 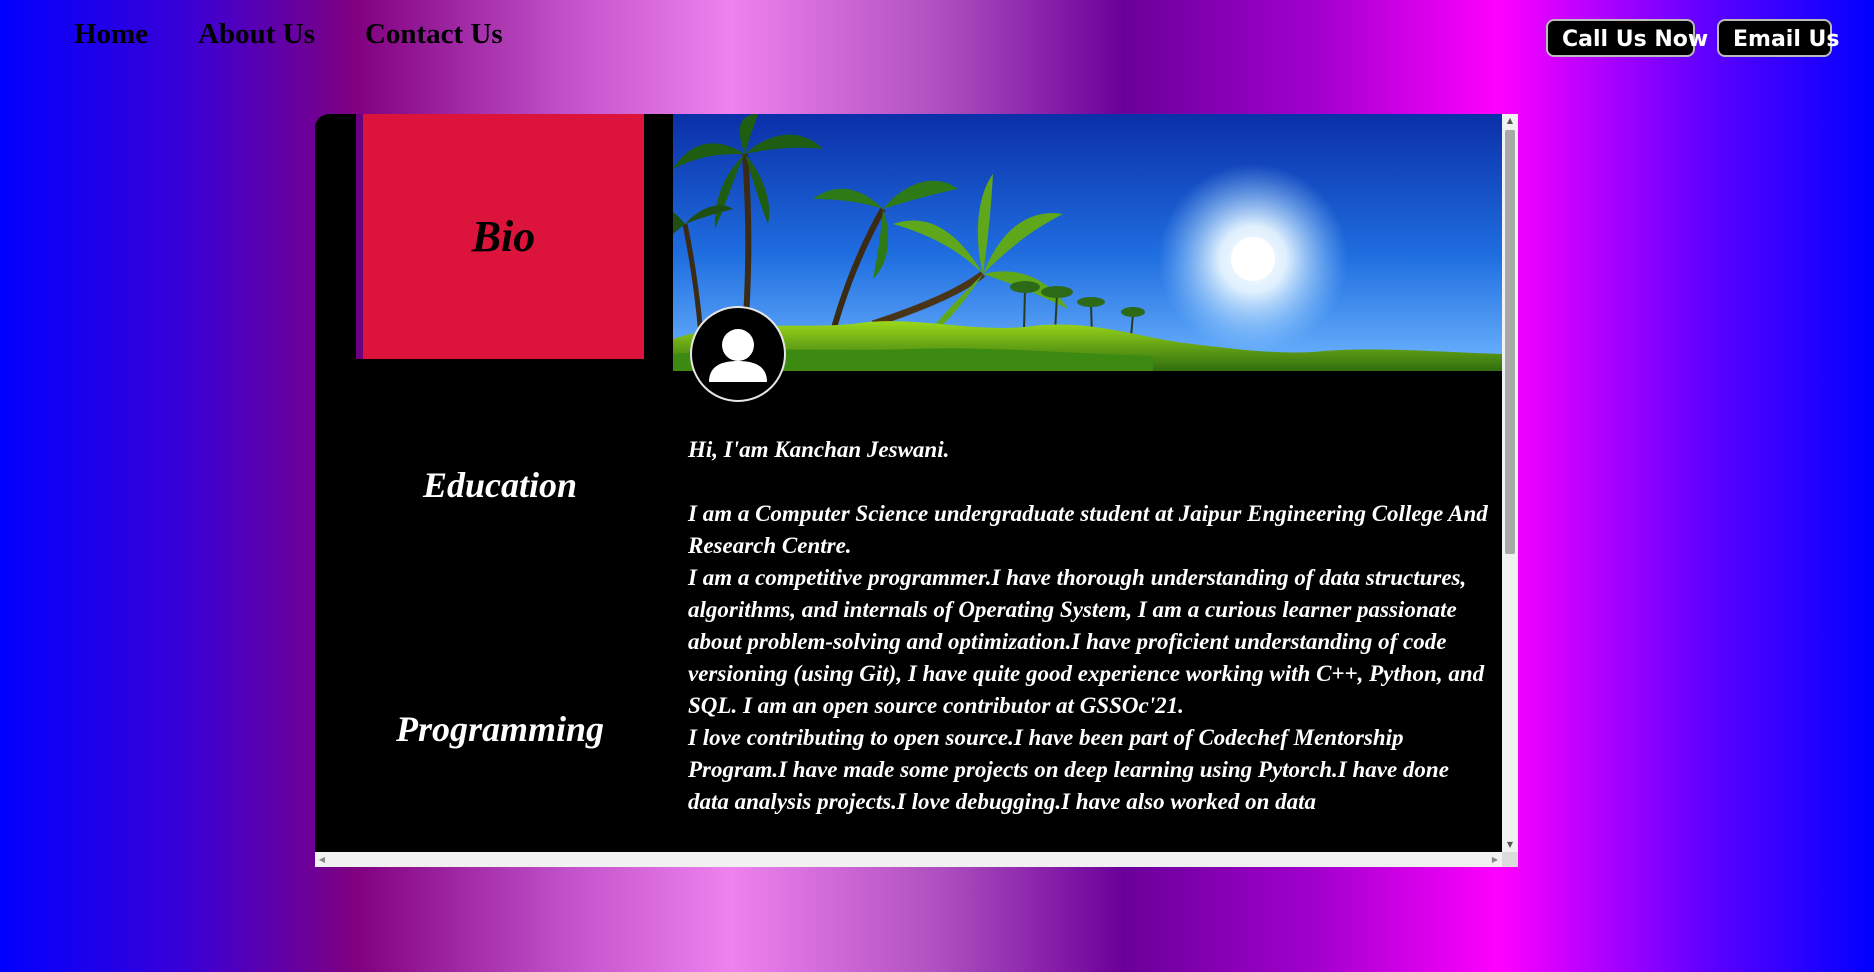 What do you see at coordinates (1778, 38) in the screenshot?
I see `email-us-button: Email Us` at bounding box center [1778, 38].